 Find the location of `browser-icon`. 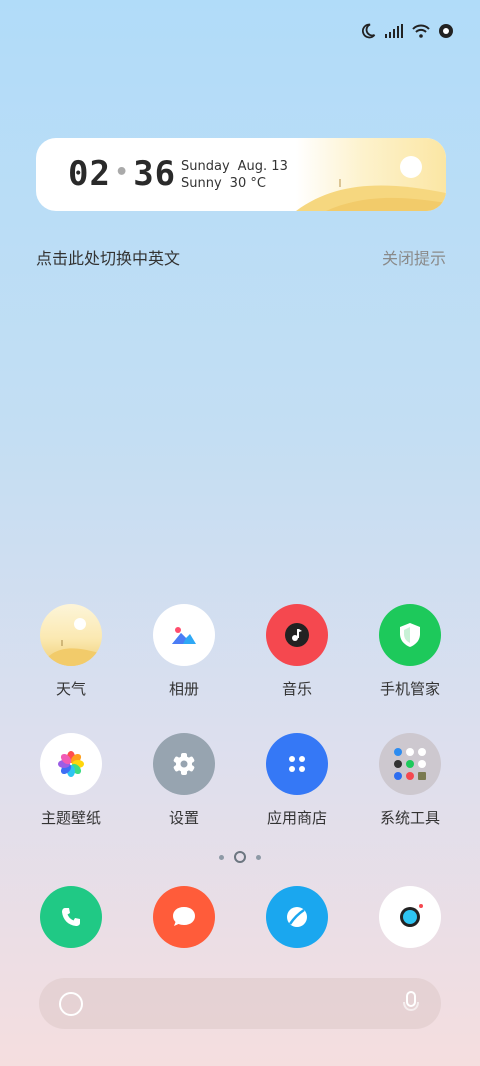

browser-icon is located at coordinates (297, 917).